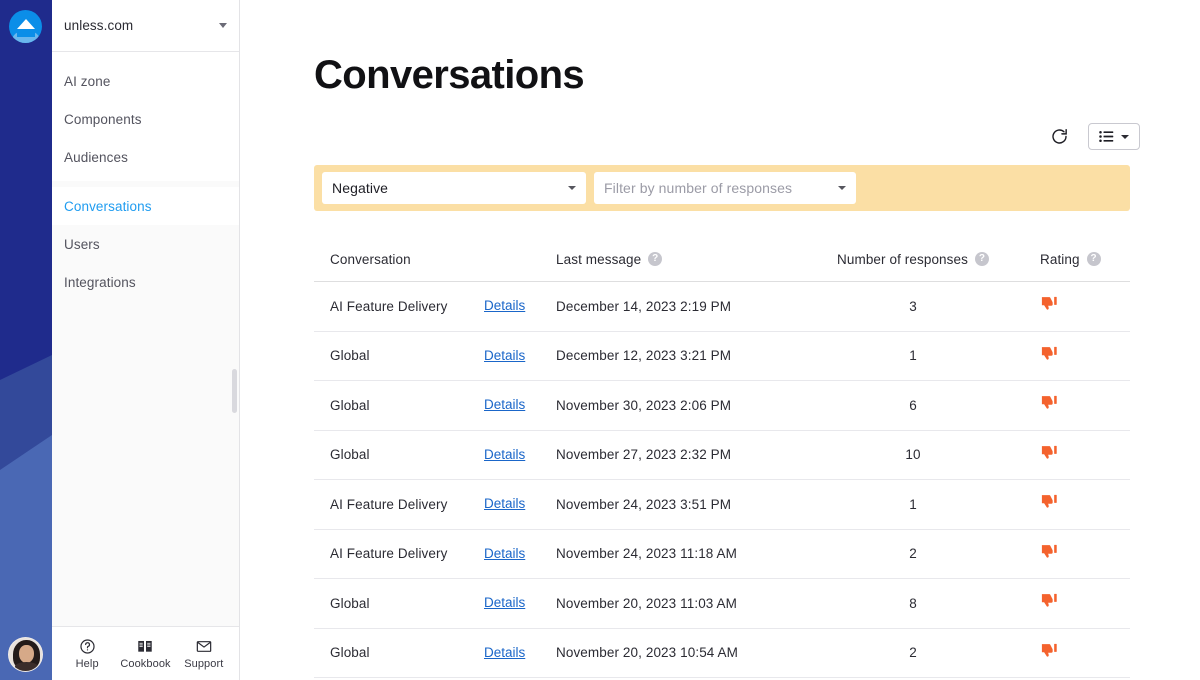 The height and width of the screenshot is (680, 1200). What do you see at coordinates (454, 188) in the screenshot?
I see `rating-filter-select: Negative` at bounding box center [454, 188].